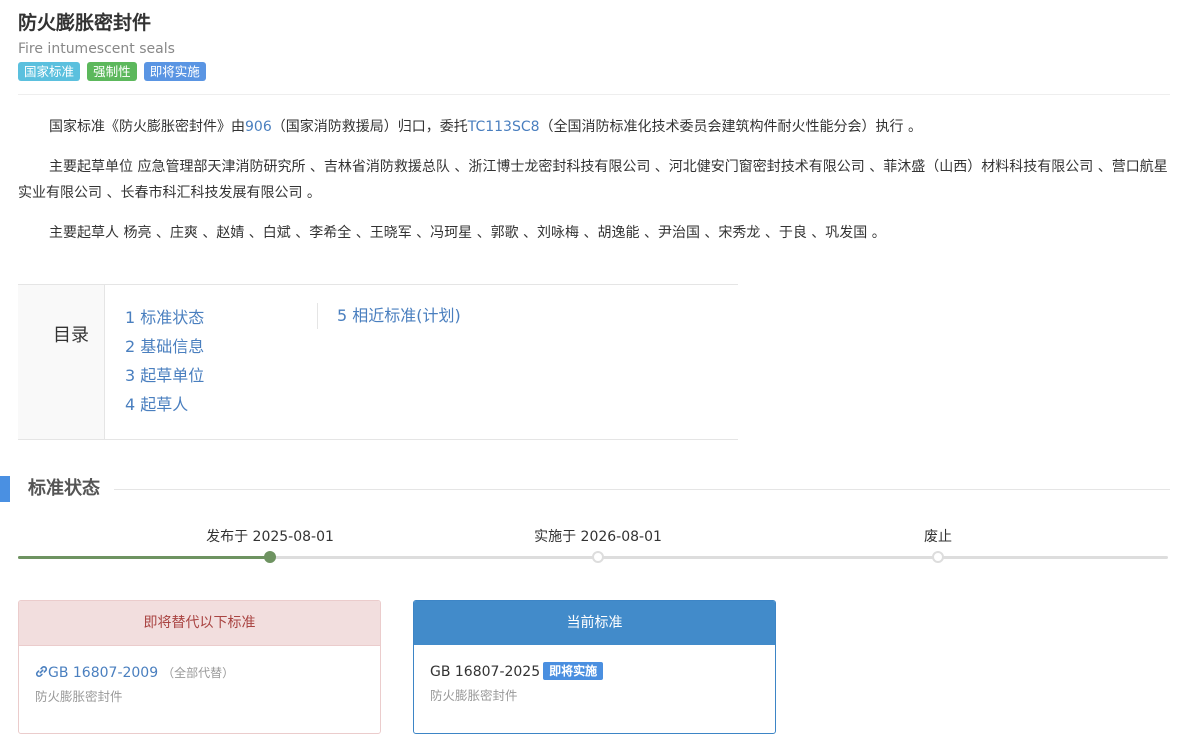  Describe the element at coordinates (199, 623) in the screenshot. I see `replaced-card-header: 即将替代以下标准` at that location.